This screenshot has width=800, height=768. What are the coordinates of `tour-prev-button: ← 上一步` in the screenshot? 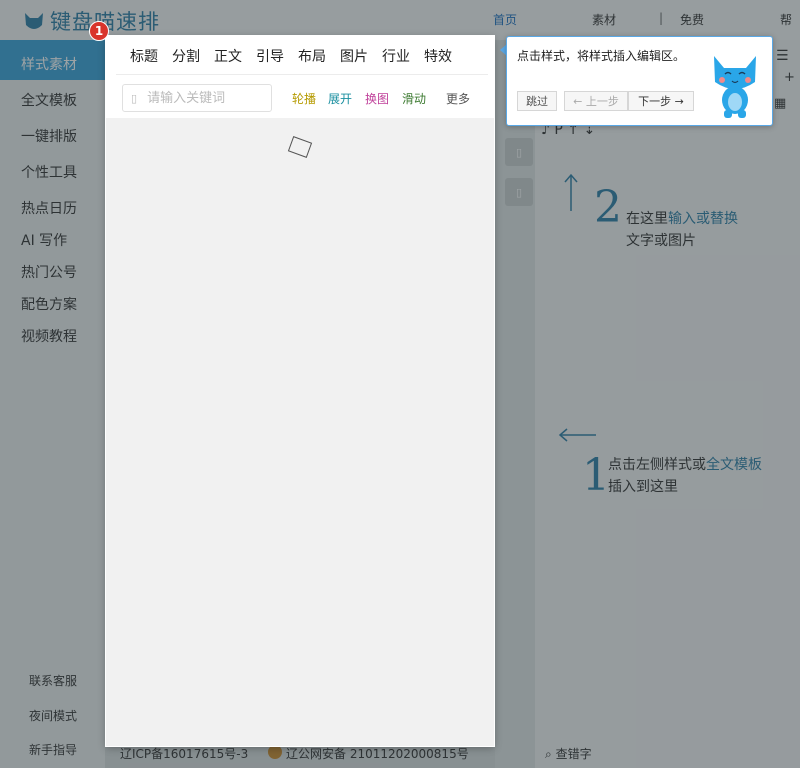 It's located at (596, 101).